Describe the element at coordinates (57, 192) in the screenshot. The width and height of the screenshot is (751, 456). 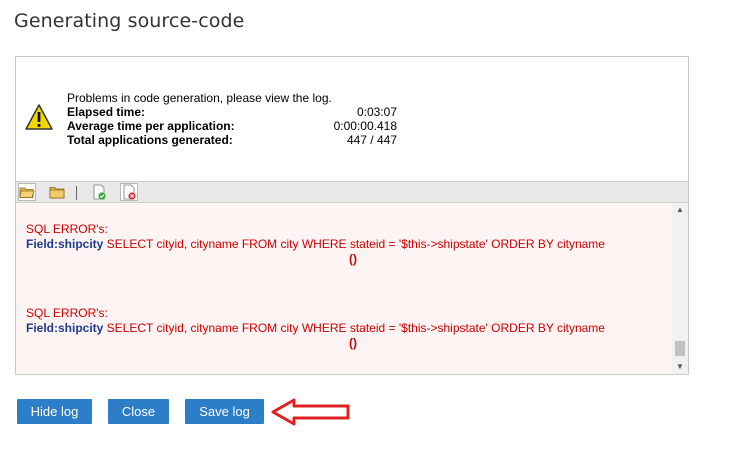
I see `folder-icon` at that location.